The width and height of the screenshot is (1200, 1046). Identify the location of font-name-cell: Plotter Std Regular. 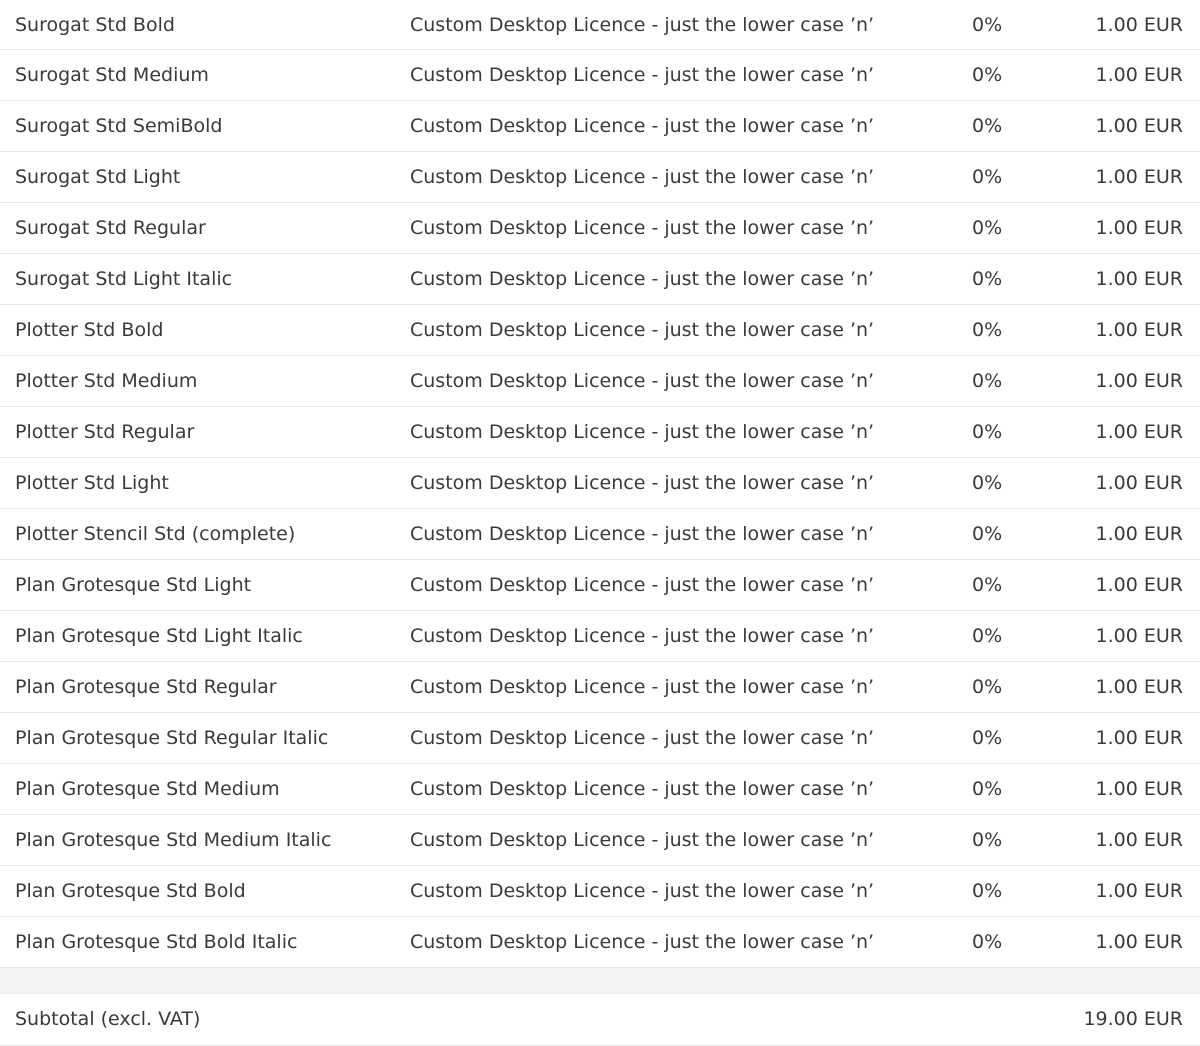
(105, 432).